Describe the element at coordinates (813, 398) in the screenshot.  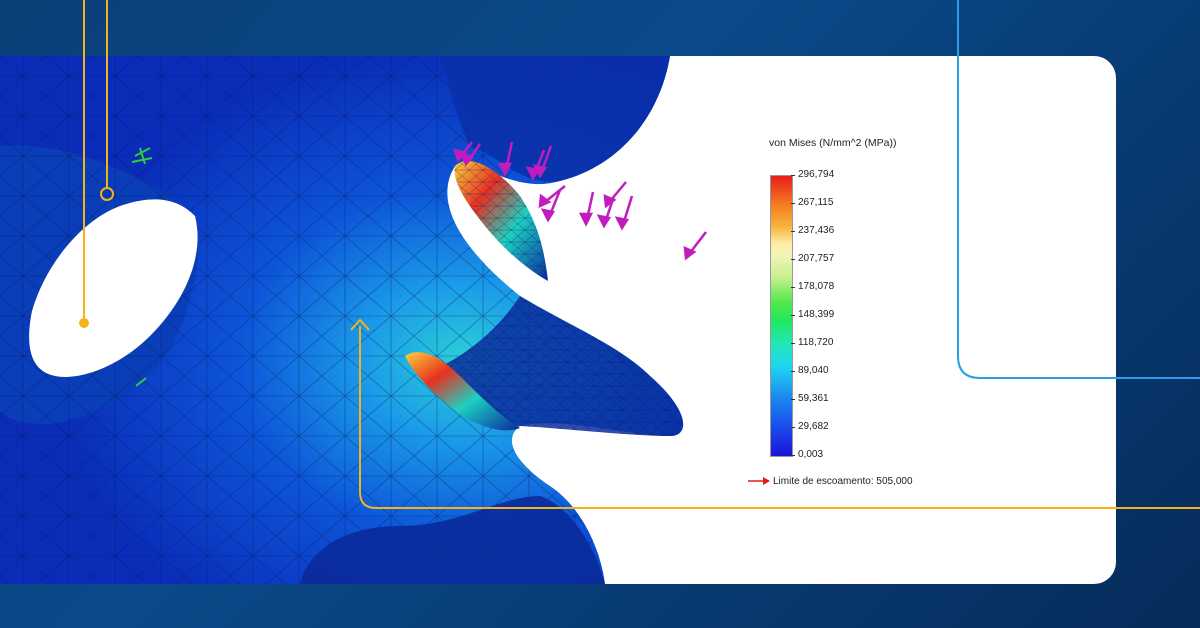
I see `legend-tick-label: 59,361` at that location.